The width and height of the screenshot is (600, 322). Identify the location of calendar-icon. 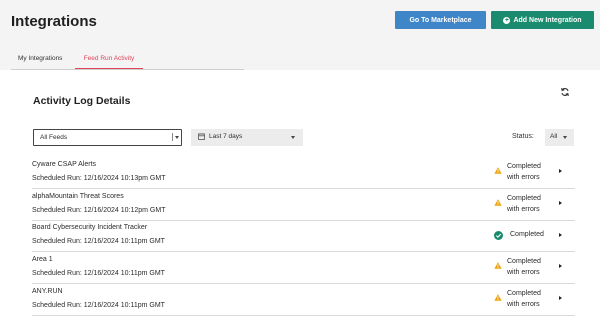
(201, 136).